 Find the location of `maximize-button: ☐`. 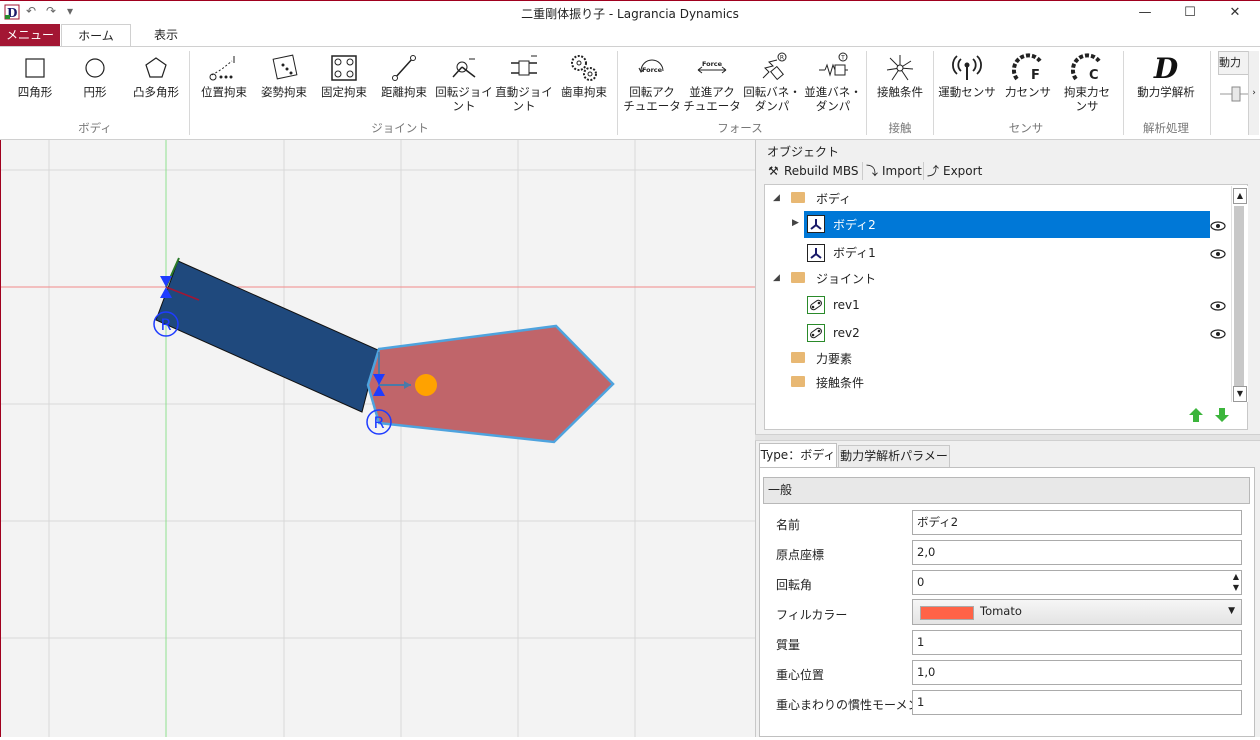

maximize-button: ☐ is located at coordinates (1190, 13).